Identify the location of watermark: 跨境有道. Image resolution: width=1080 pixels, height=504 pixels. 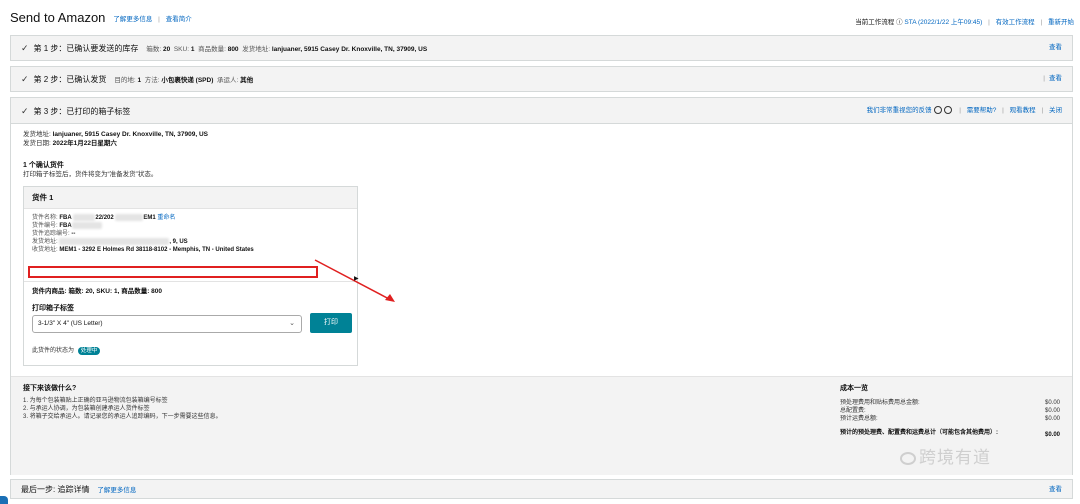
(945, 455).